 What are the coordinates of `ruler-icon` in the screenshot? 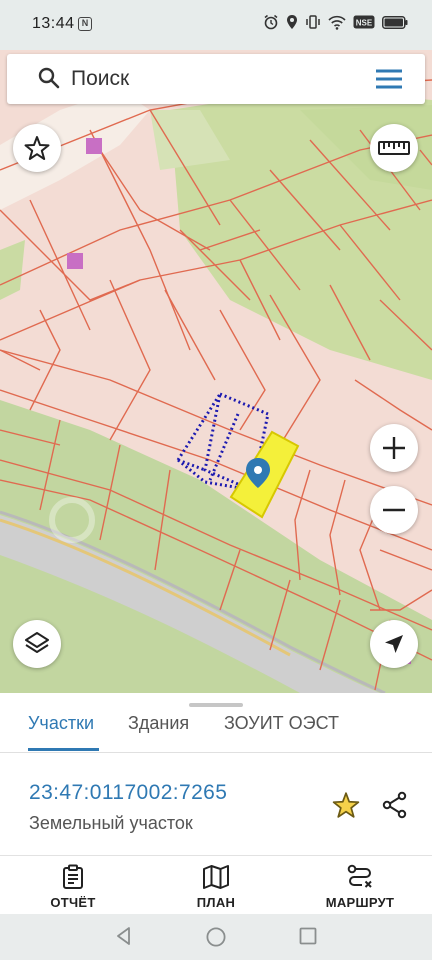 It's located at (394, 148).